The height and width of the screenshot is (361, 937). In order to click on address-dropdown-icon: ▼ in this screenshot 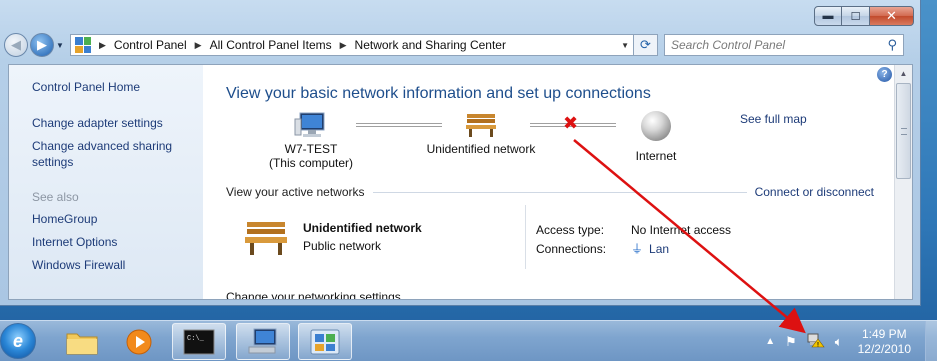, I will do `click(625, 45)`.